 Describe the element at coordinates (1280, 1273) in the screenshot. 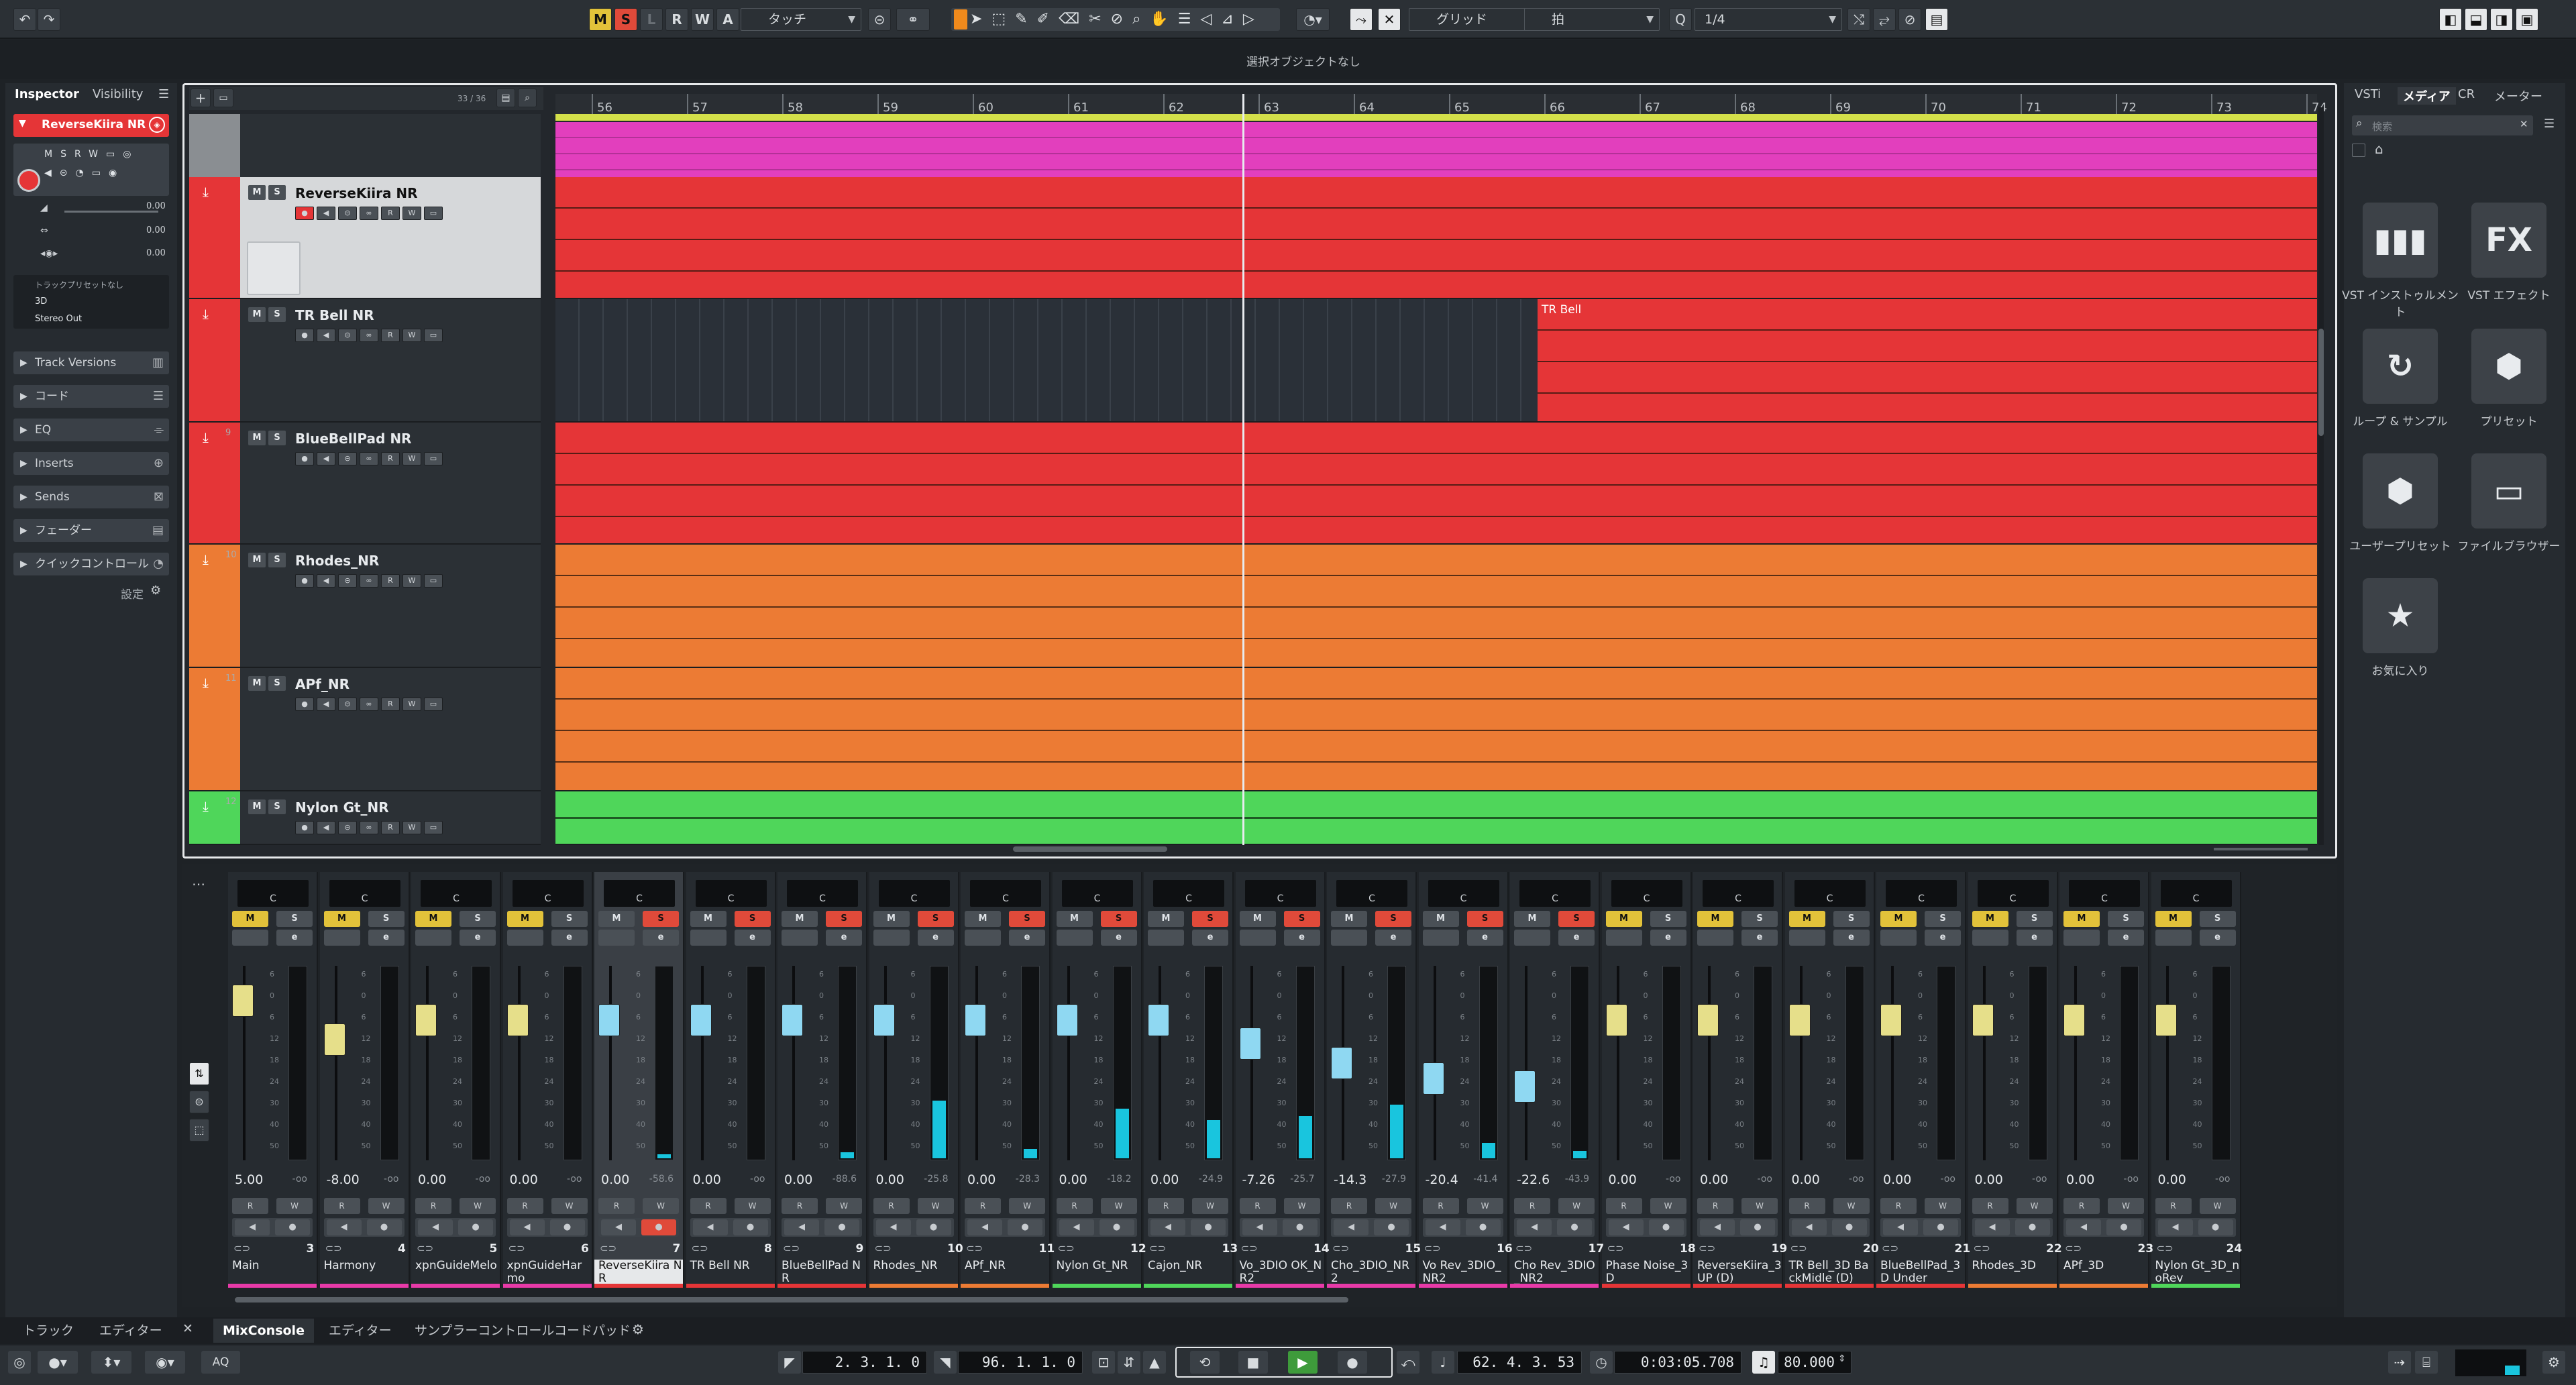

I see `channel-name: Vo_3DIO OK_NR2` at that location.